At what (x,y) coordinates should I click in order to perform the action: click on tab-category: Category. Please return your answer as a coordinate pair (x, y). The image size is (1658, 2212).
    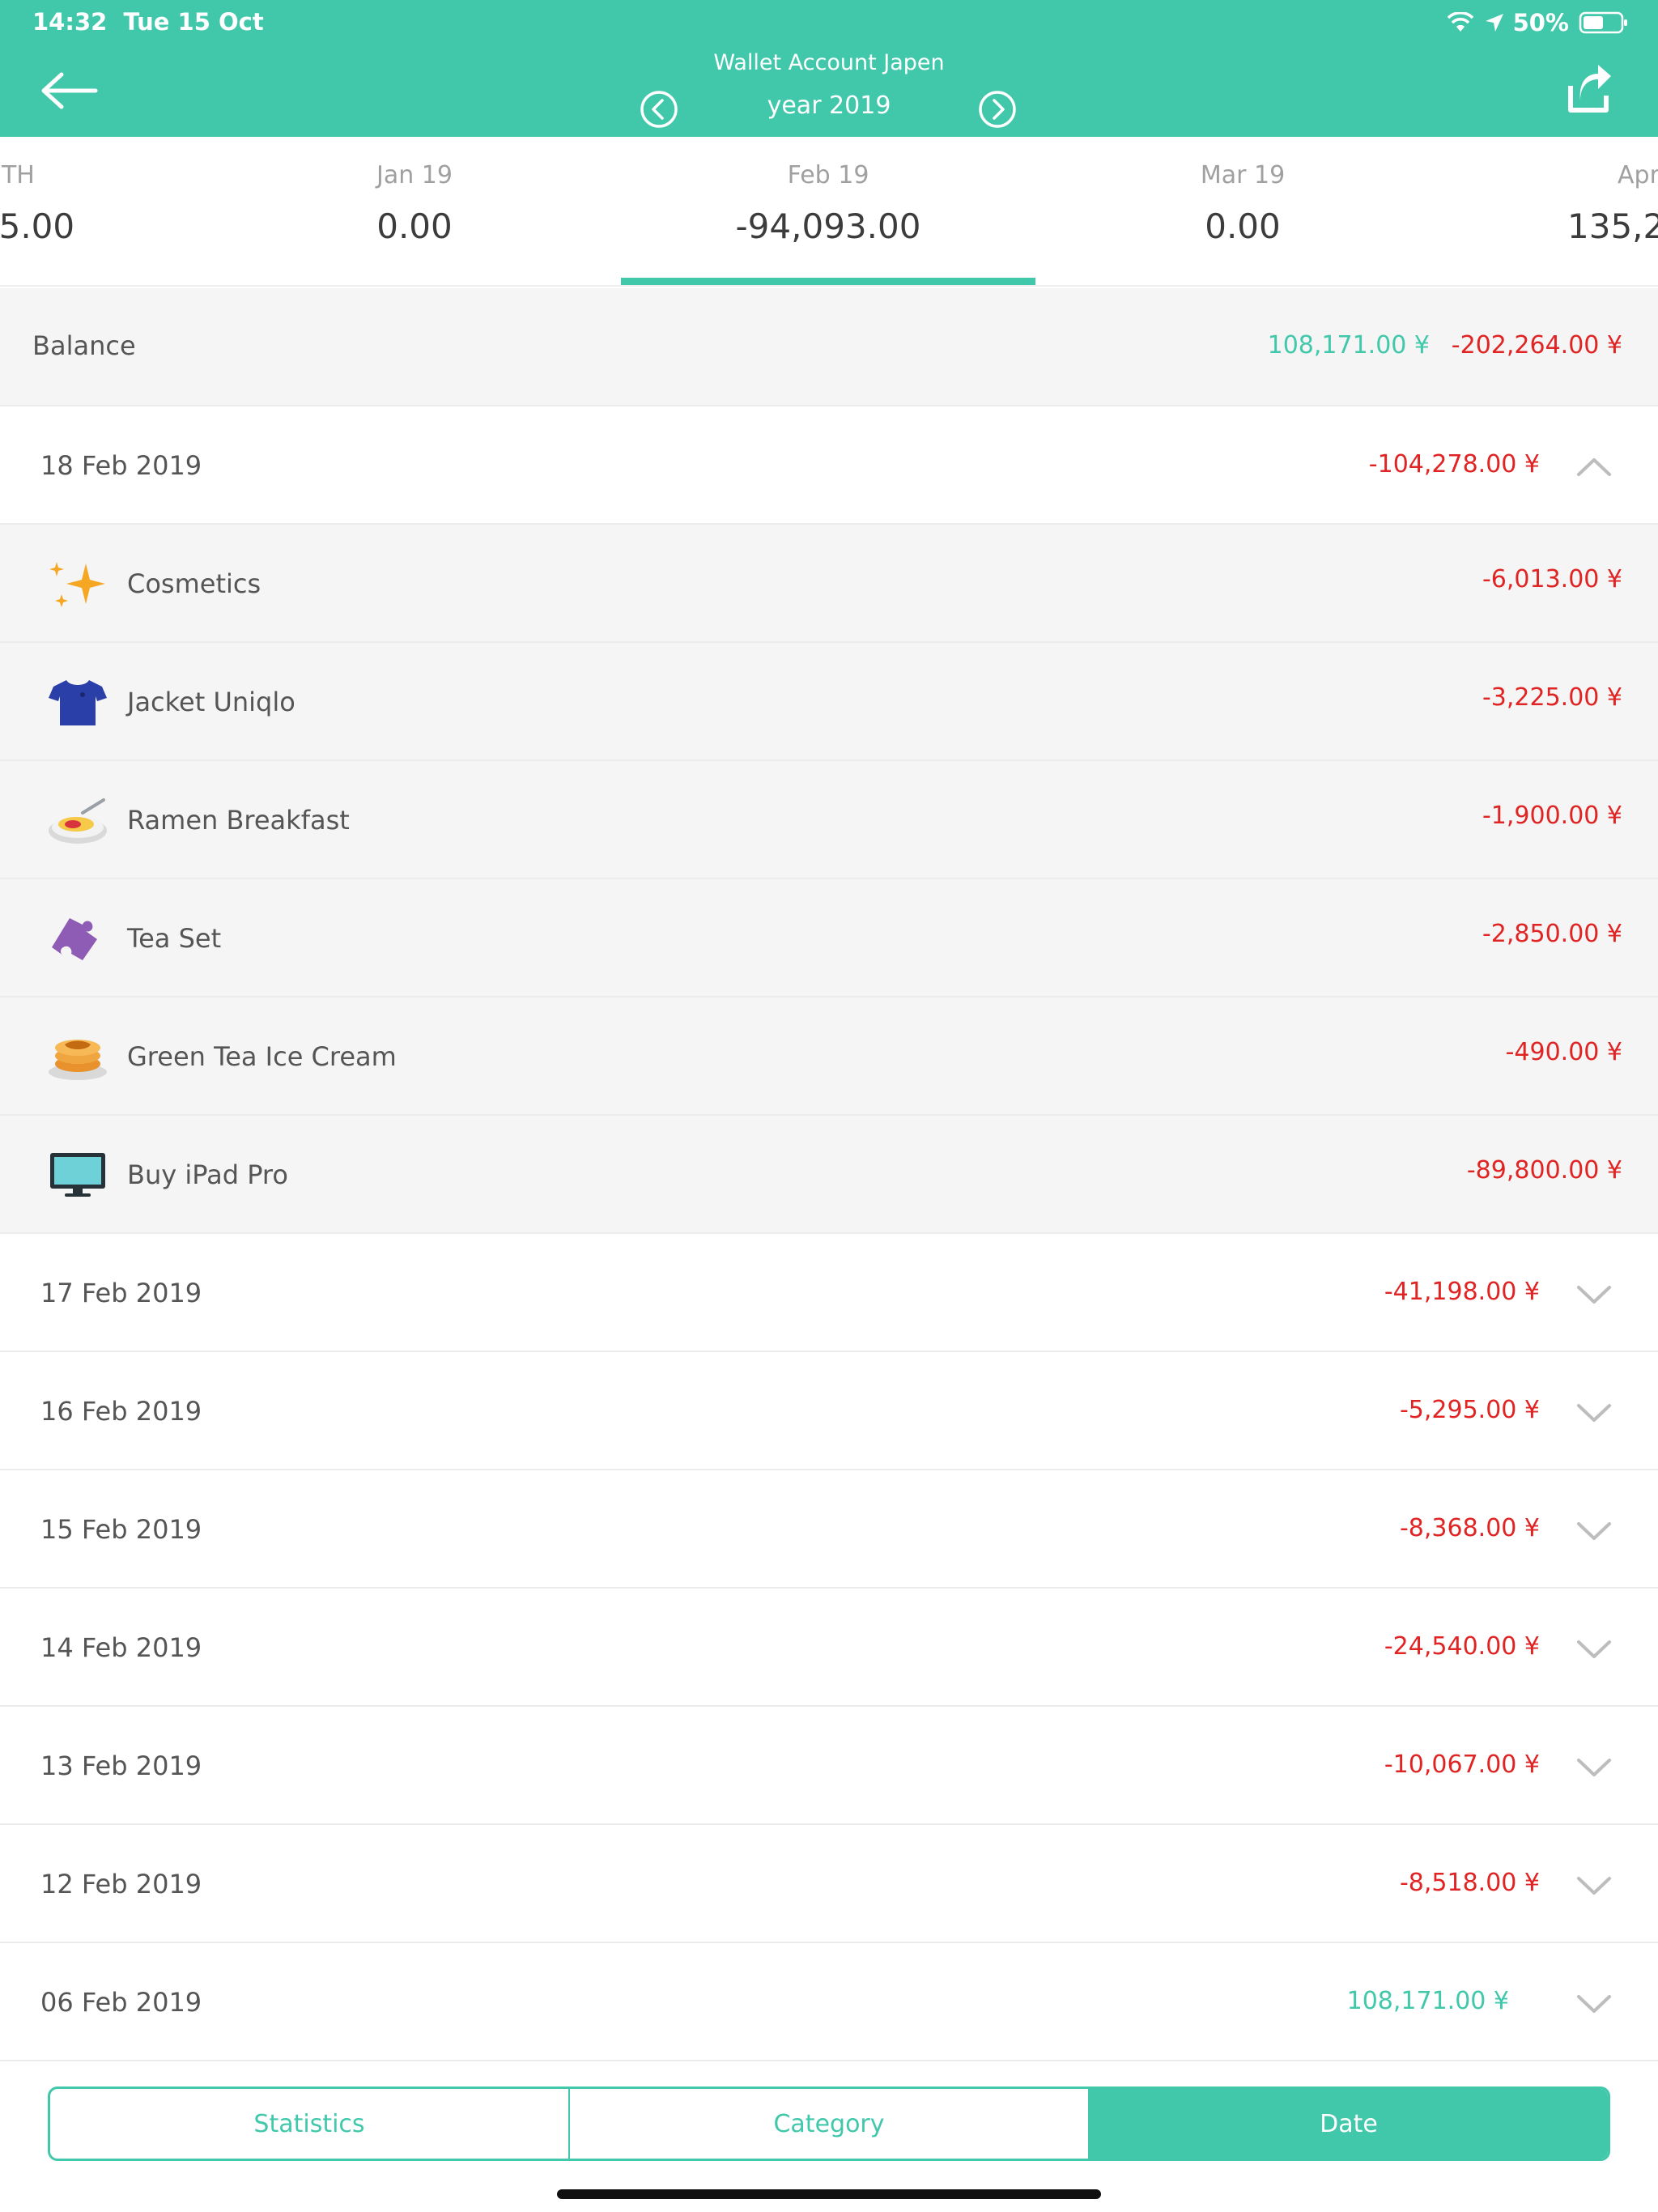
    Looking at the image, I should click on (830, 2124).